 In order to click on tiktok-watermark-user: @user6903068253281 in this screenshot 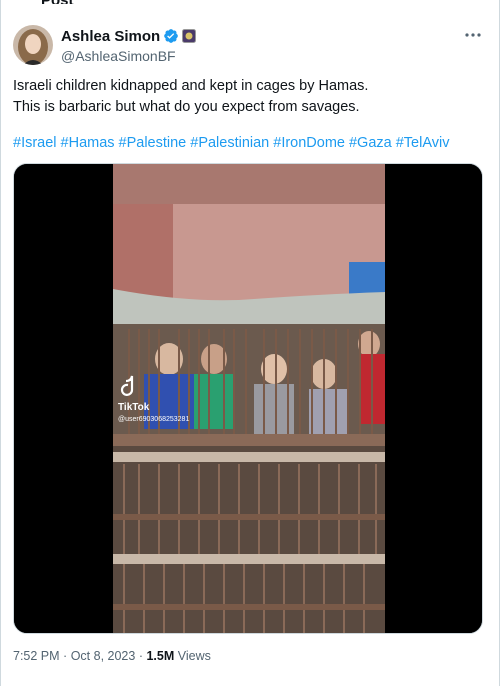, I will do `click(153, 419)`.